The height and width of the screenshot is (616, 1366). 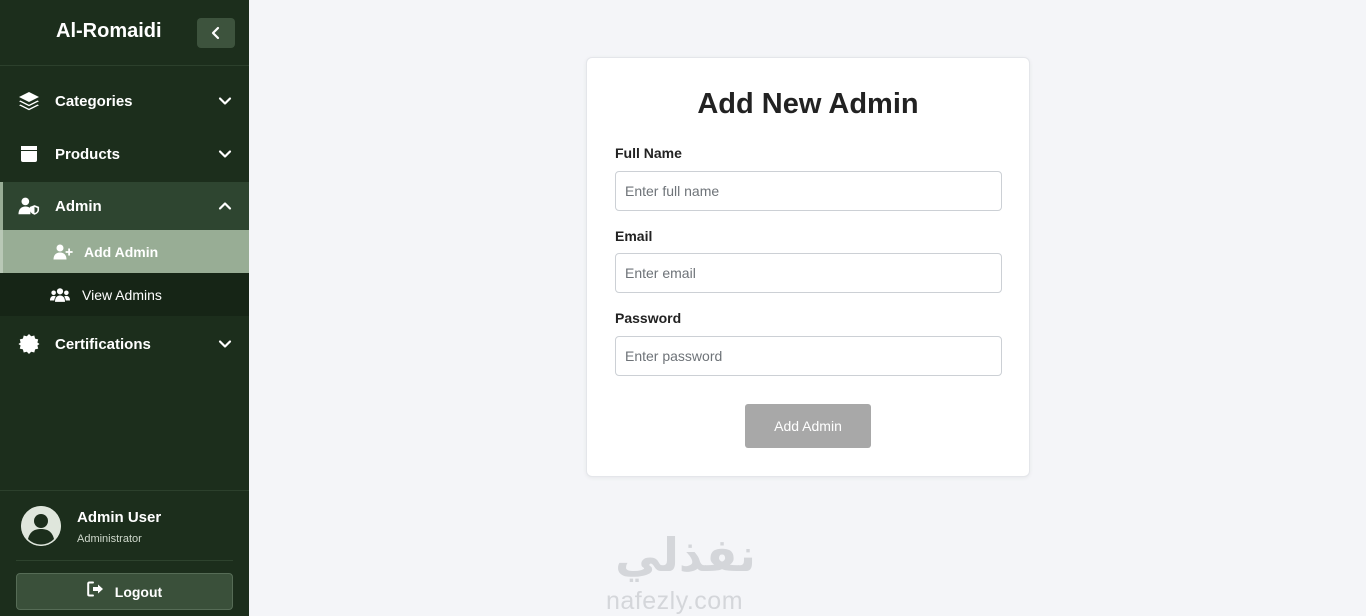 What do you see at coordinates (95, 591) in the screenshot?
I see `sign-out-icon` at bounding box center [95, 591].